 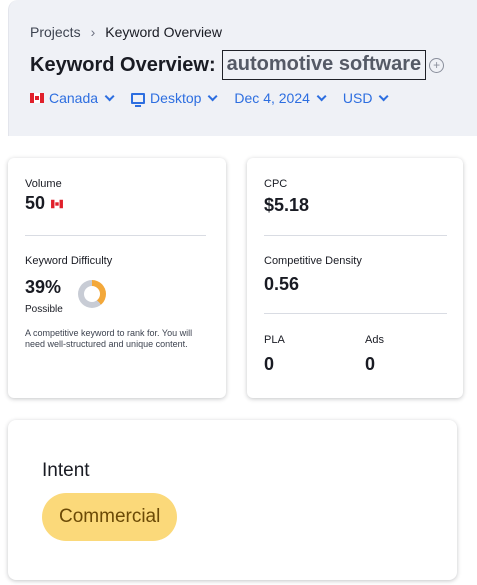 I want to click on volume-value: 50, so click(x=35, y=203).